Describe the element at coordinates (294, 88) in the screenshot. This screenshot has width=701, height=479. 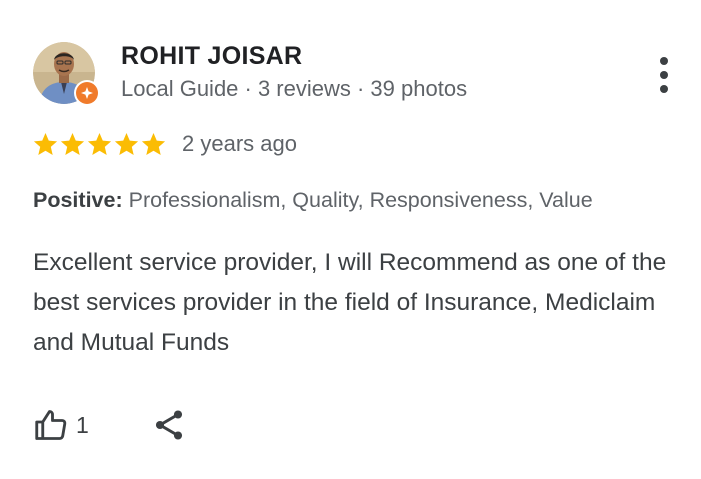
I see `reviewer-meta: Local Guide · 3 reviews · 39 photos` at that location.